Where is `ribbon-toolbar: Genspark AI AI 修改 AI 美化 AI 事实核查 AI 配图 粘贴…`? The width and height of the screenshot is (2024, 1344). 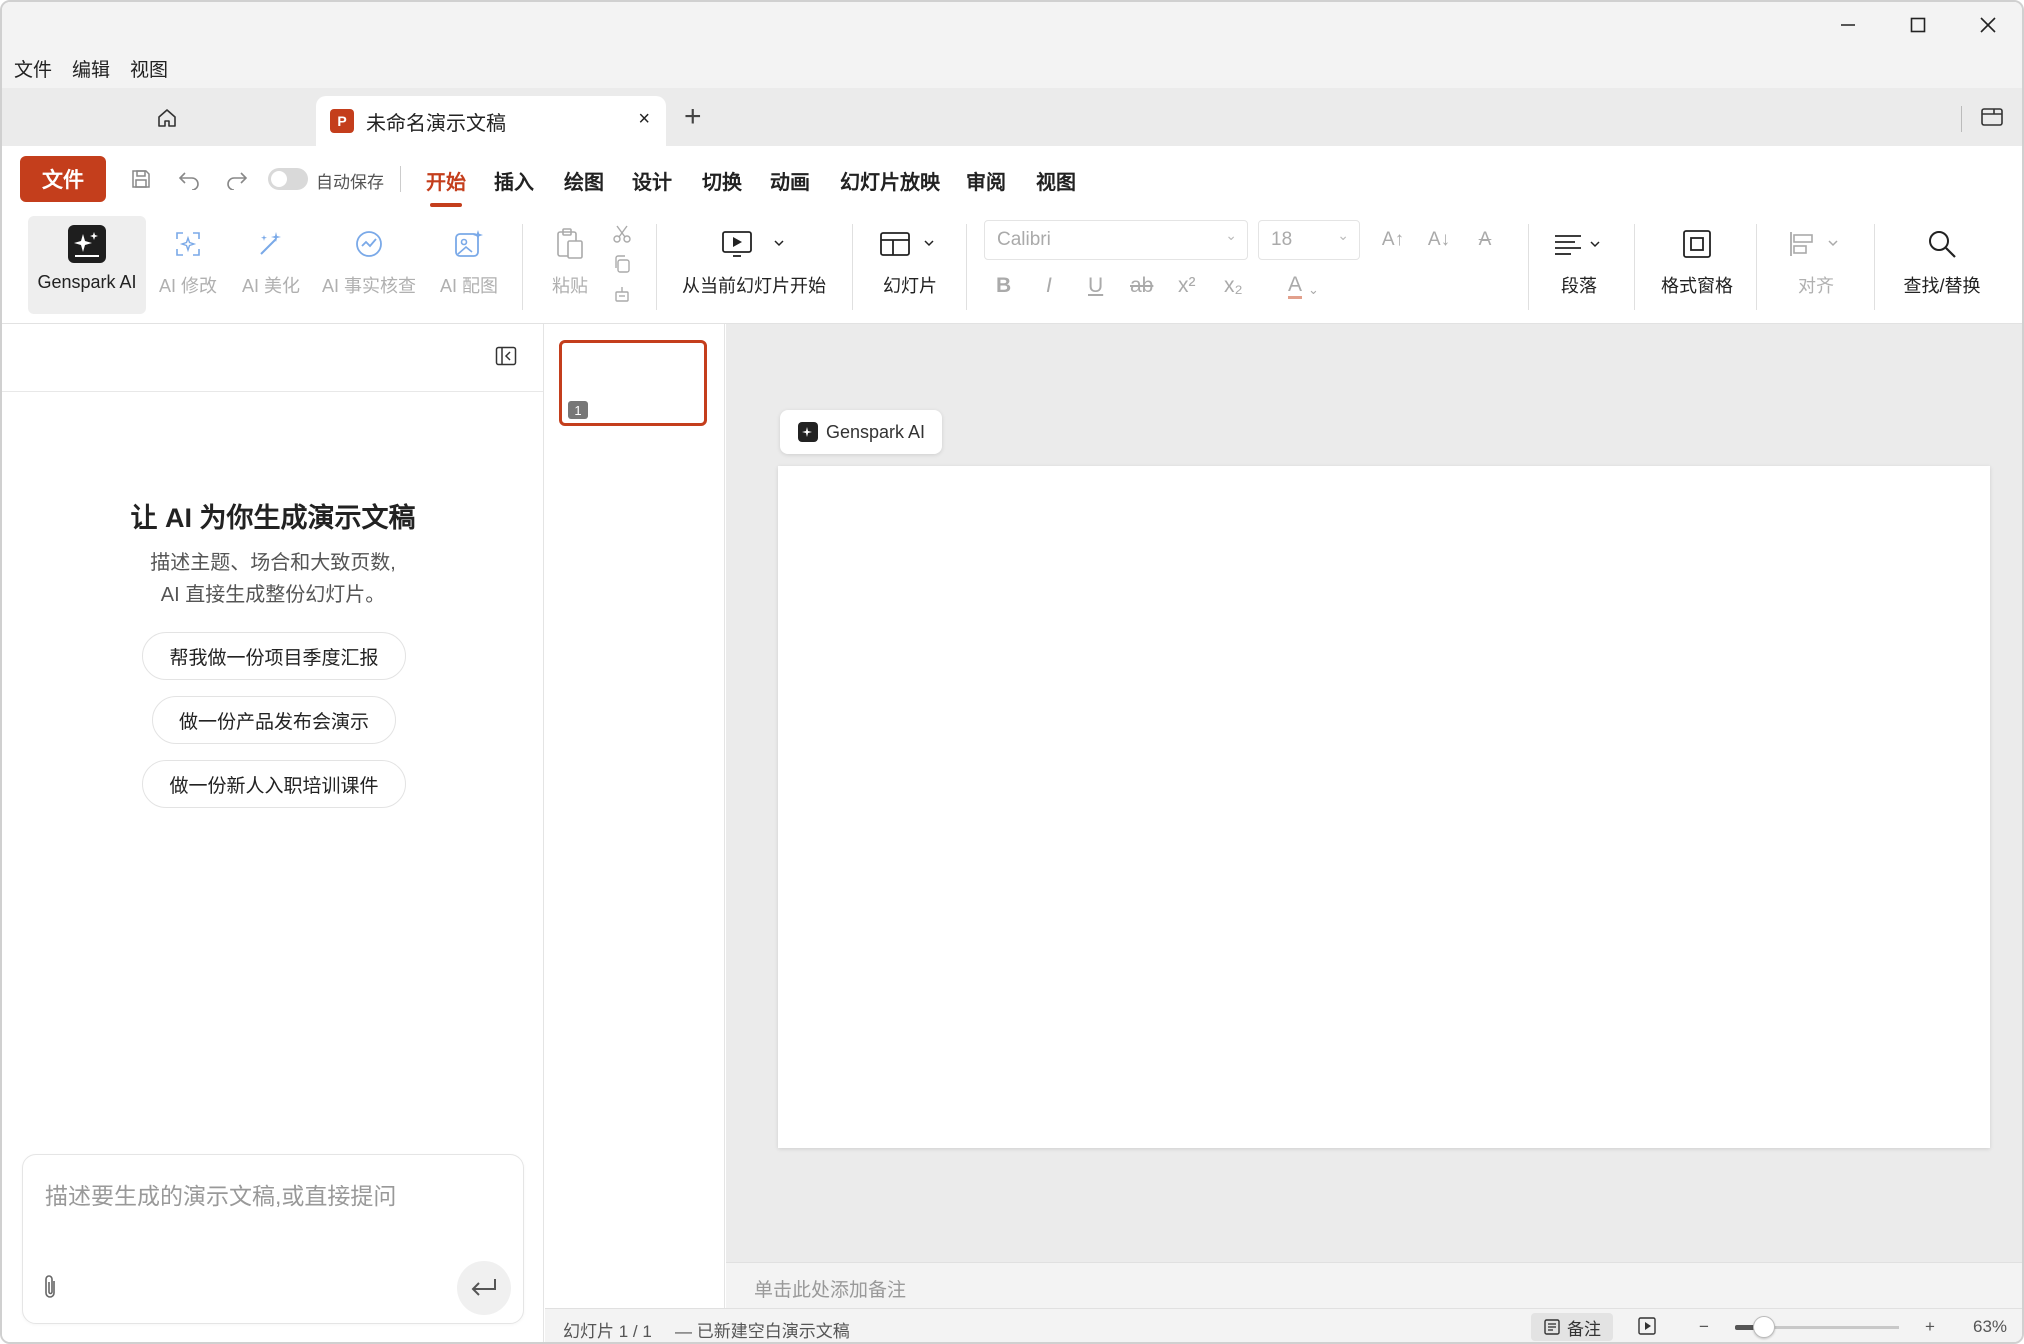 ribbon-toolbar: Genspark AI AI 修改 AI 美化 AI 事实核查 AI 配图 粘贴… is located at coordinates (1012, 266).